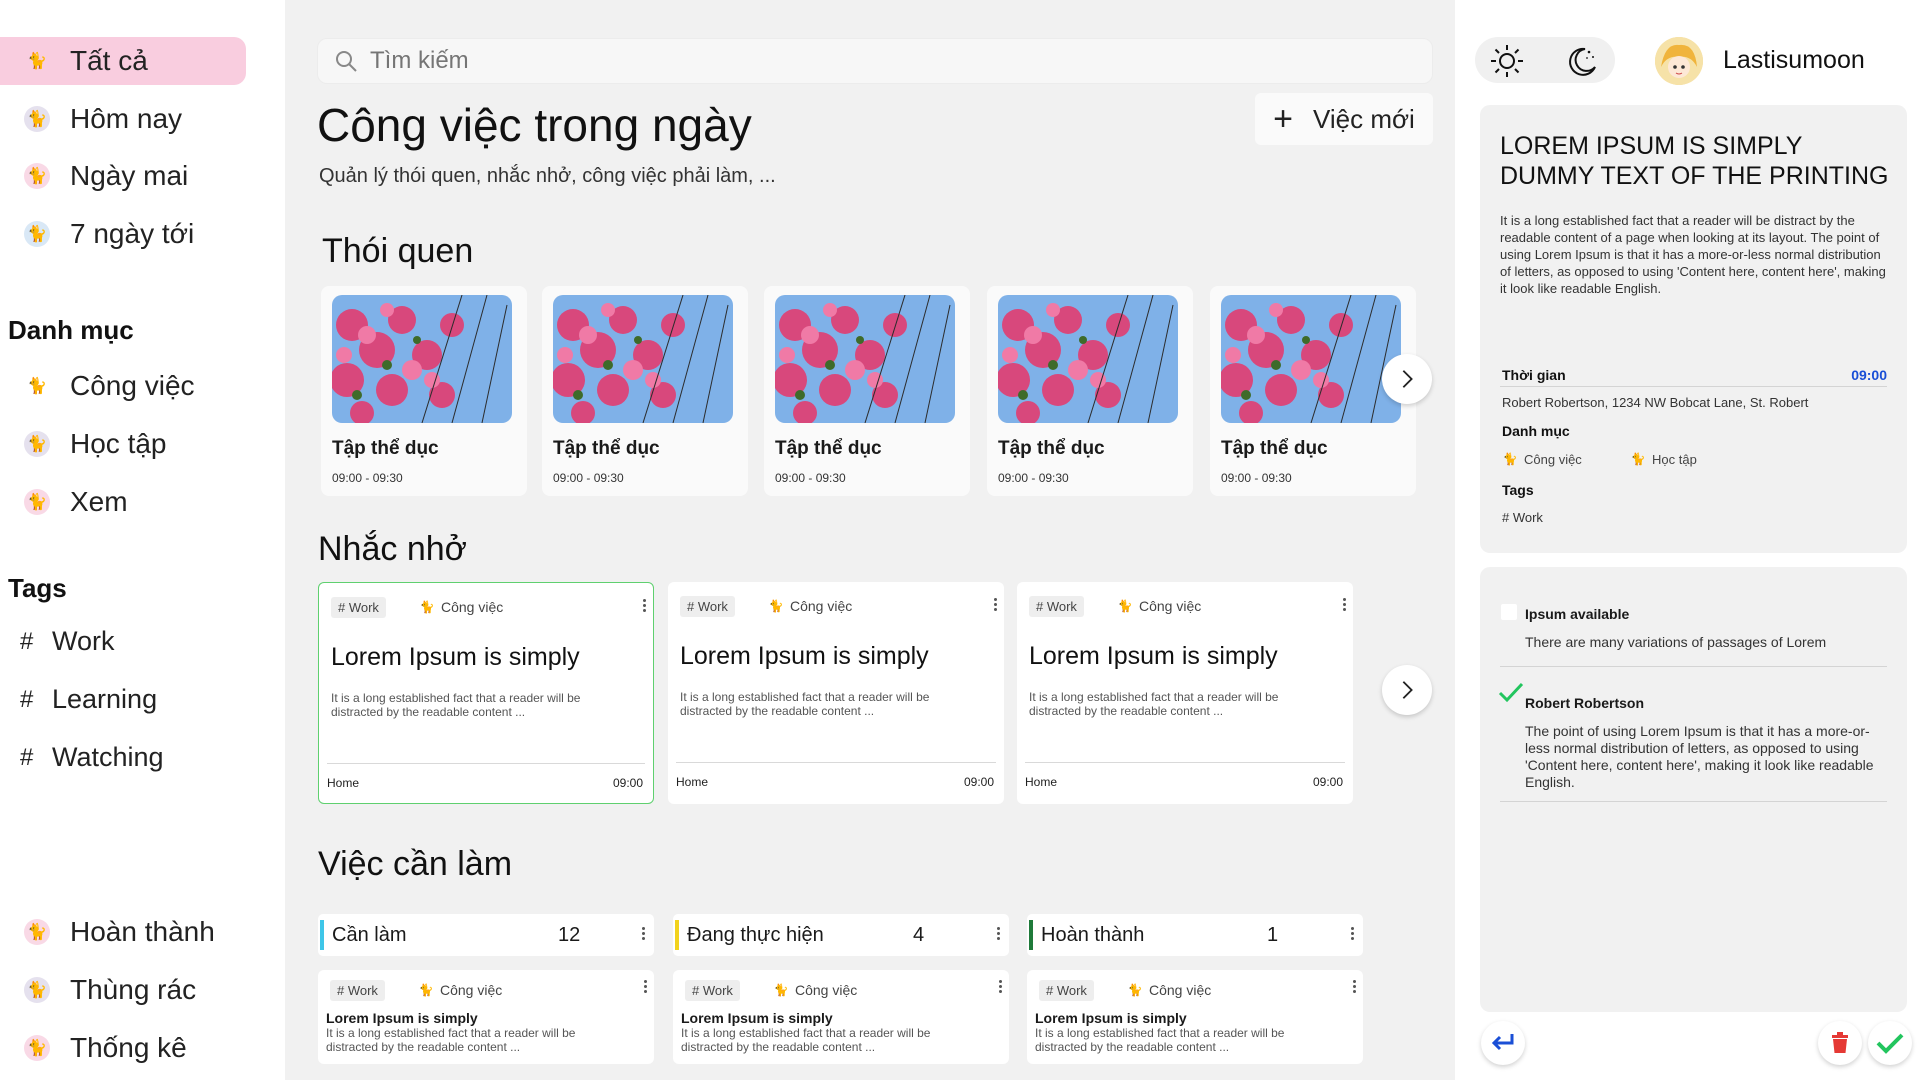  I want to click on nav-label: 7 ngày tới, so click(132, 233).